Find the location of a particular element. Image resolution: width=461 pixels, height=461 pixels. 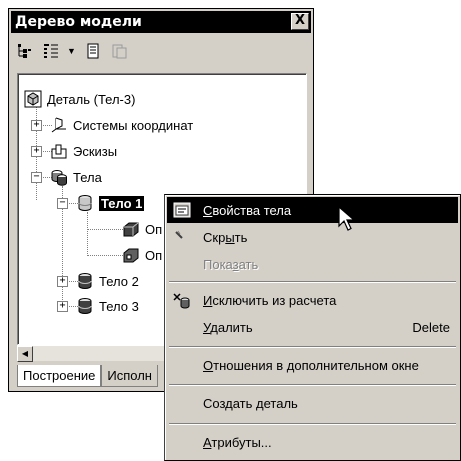

tab-exec: Исполн is located at coordinates (129, 376).